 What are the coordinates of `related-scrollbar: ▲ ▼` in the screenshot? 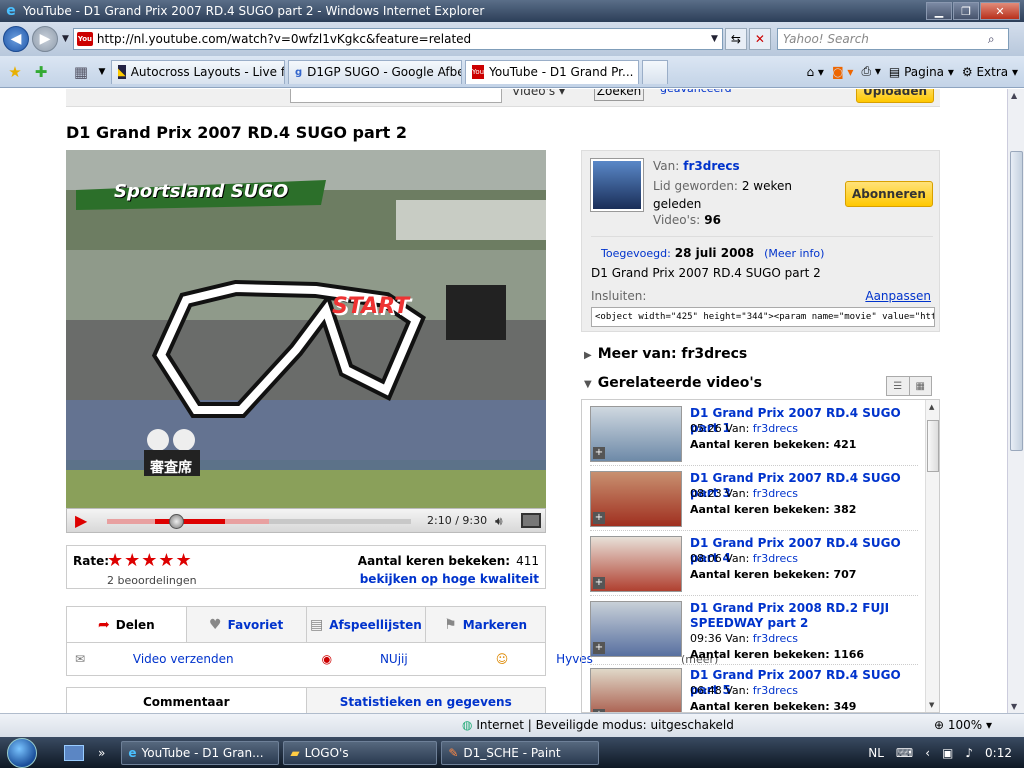 It's located at (932, 556).